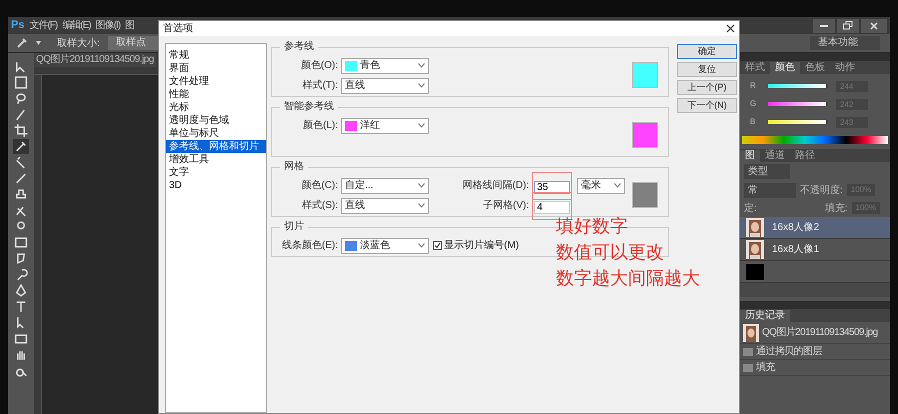 The image size is (898, 414). Describe the element at coordinates (815, 68) in the screenshot. I see `panel-tab: 色板` at that location.